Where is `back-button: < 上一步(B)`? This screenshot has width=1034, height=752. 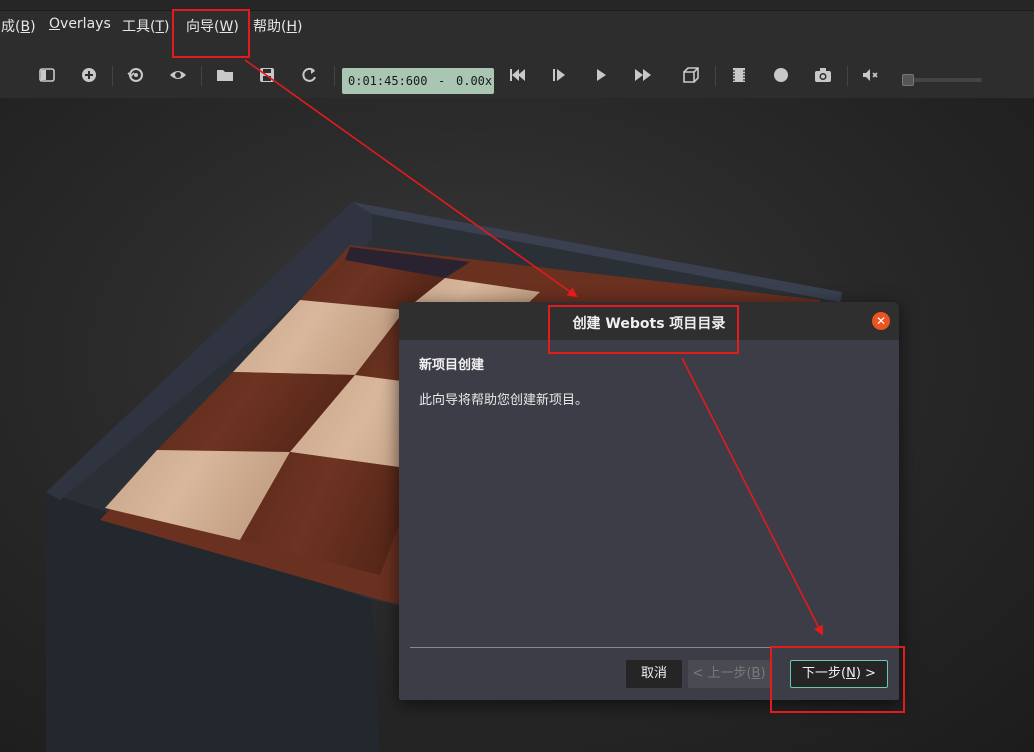
back-button: < 上一步(B) is located at coordinates (729, 674).